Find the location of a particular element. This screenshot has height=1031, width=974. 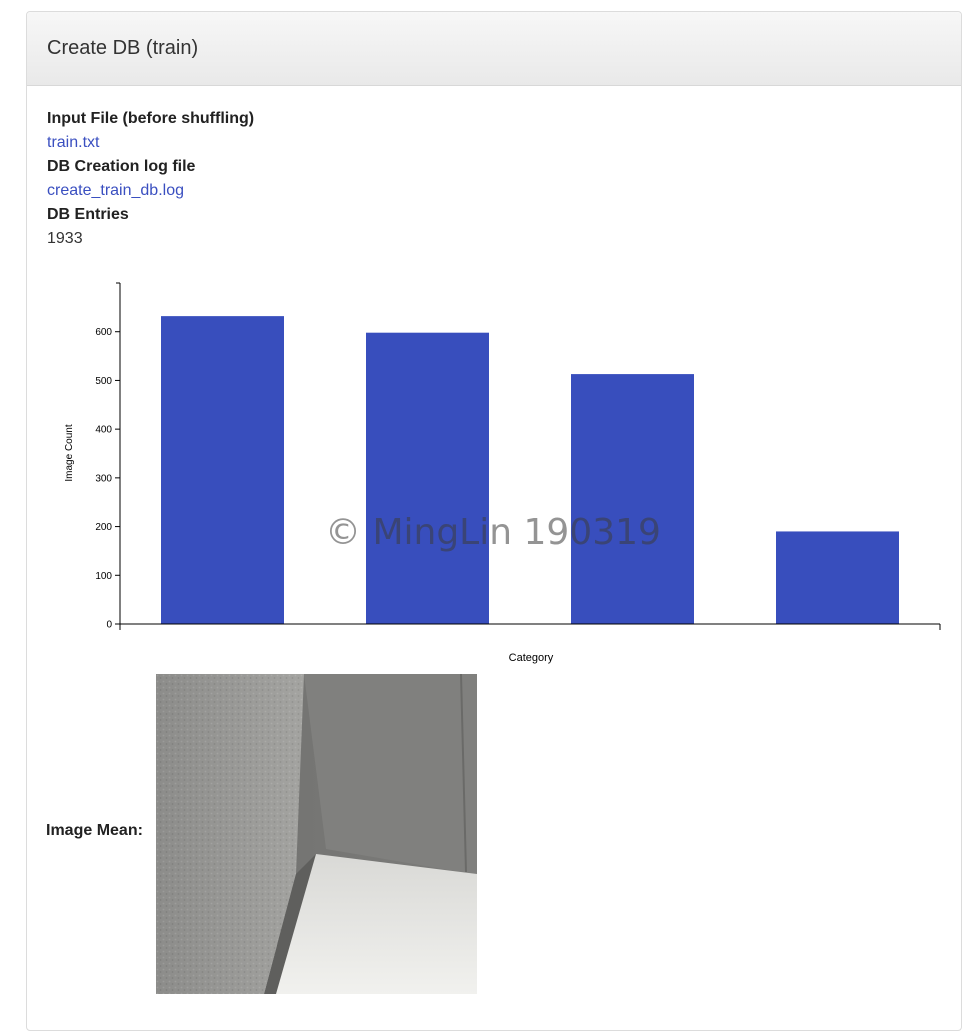

y-tick-label: 500 is located at coordinates (103, 381).